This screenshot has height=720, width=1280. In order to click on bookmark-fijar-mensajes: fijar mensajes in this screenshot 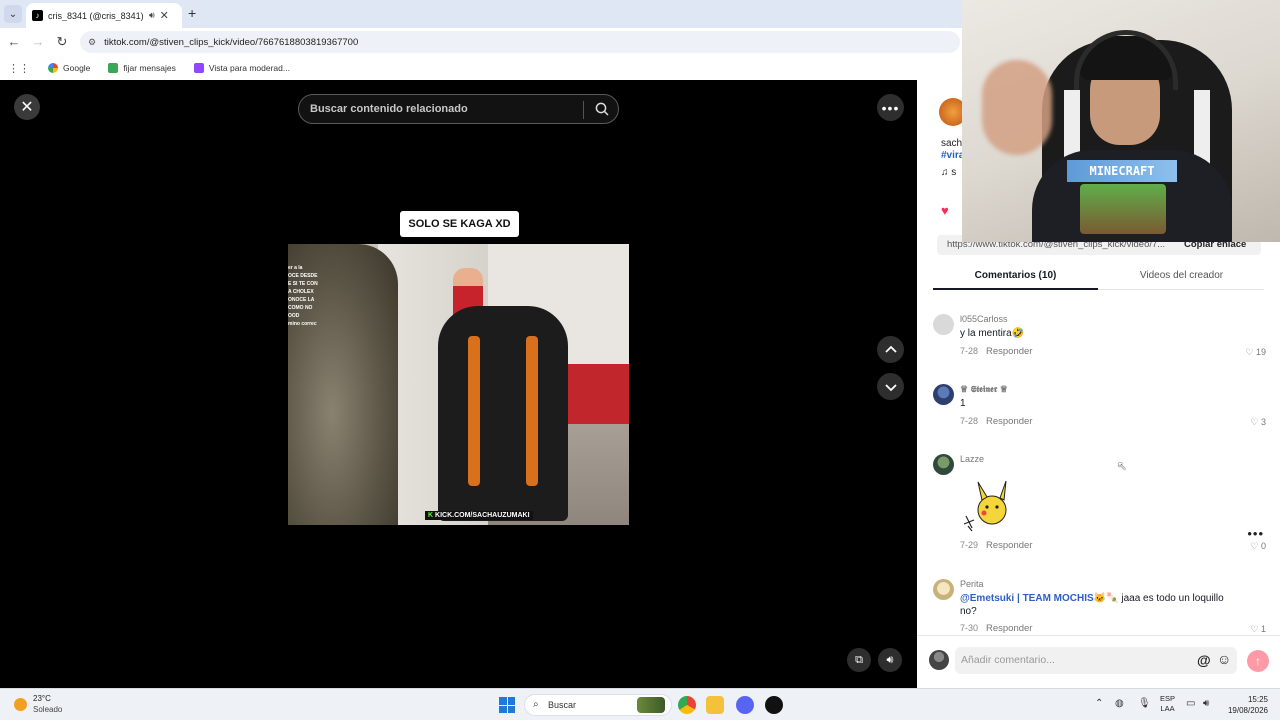, I will do `click(142, 68)`.